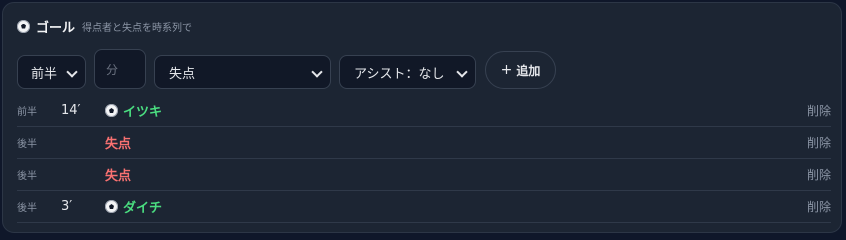  I want to click on scorer-select: 失点, so click(242, 72).